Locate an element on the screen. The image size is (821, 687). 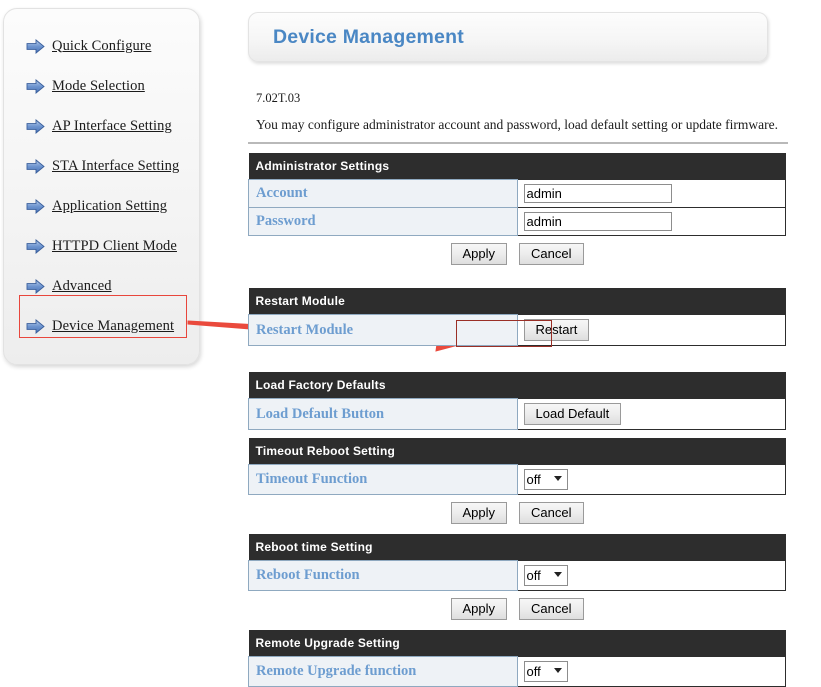
administrator-settings-table: Administrator Settings Account Password is located at coordinates (517, 194).